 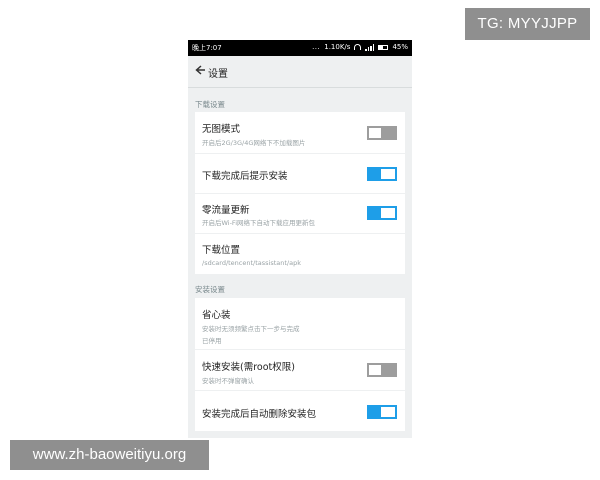 What do you see at coordinates (228, 381) in the screenshot?
I see `setting-subtitle: 安装时不弹窗确认` at bounding box center [228, 381].